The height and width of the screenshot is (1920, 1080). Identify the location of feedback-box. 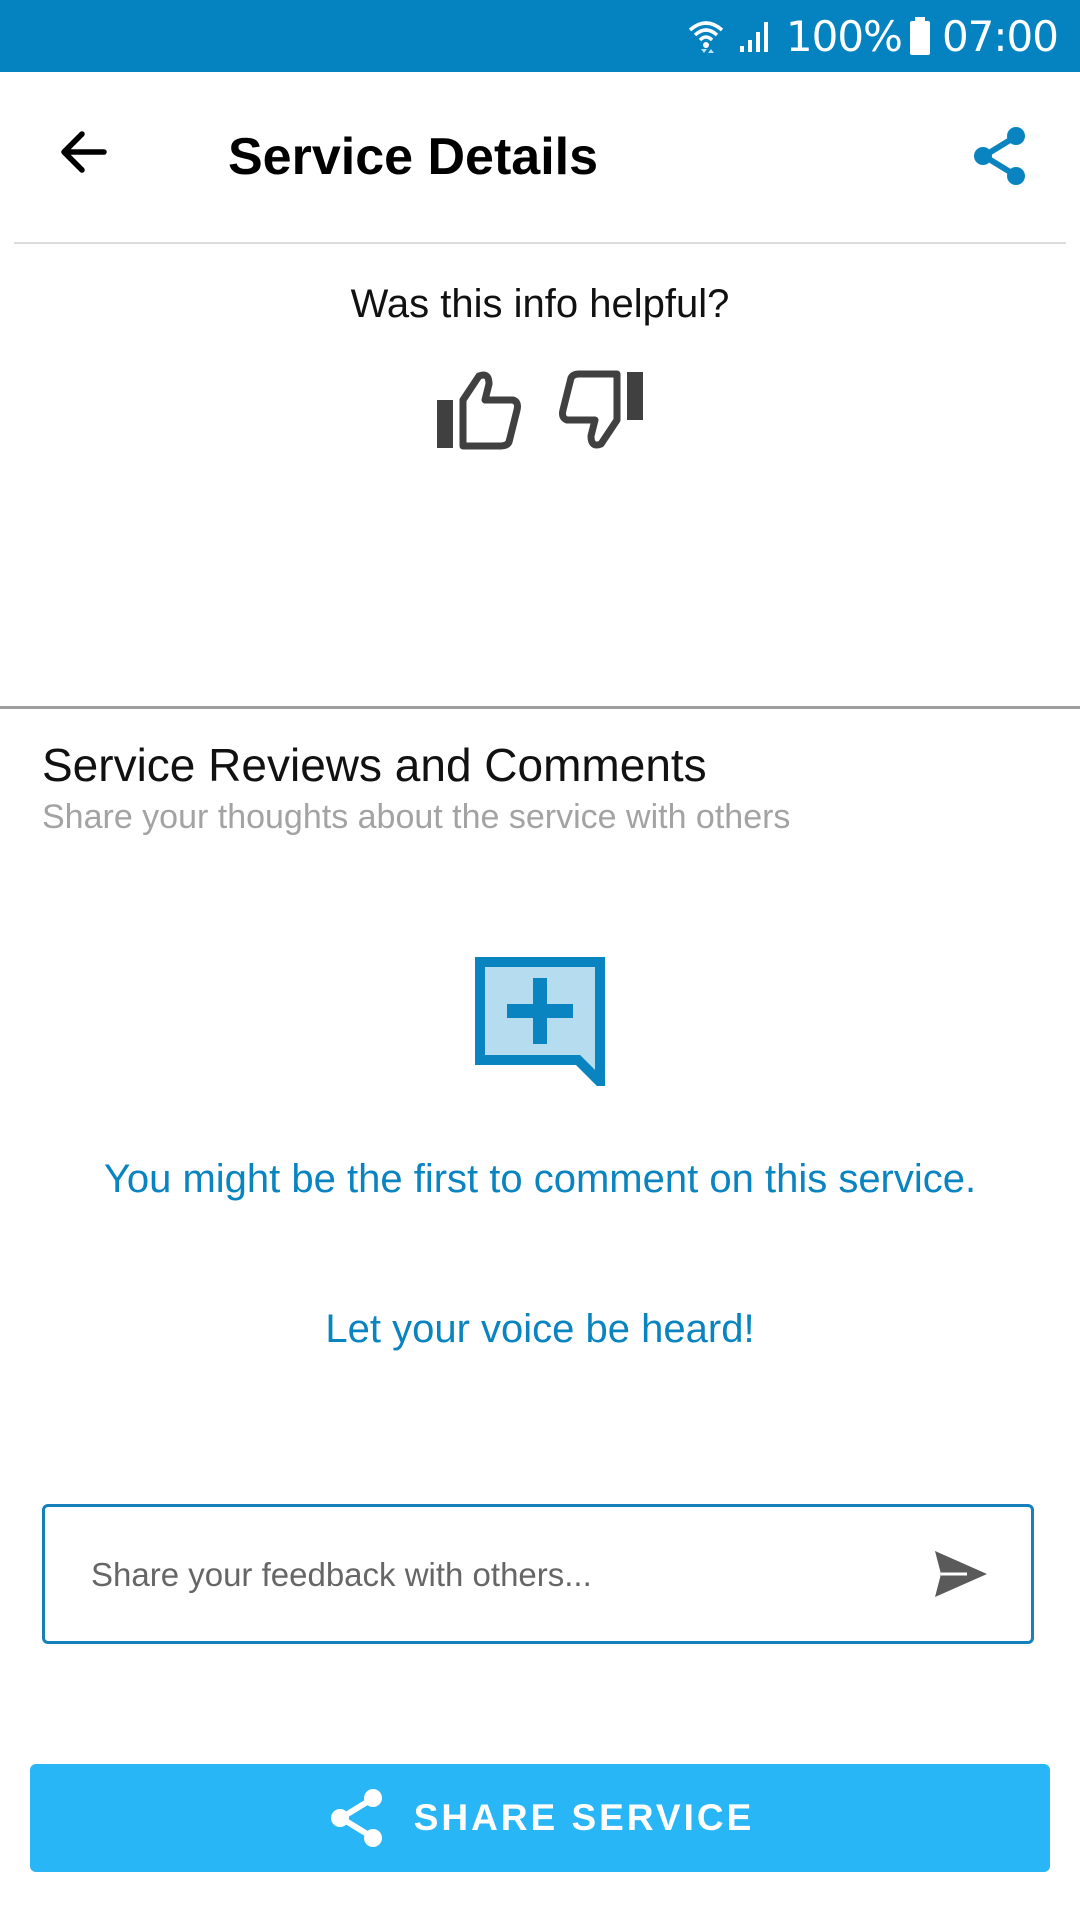
(538, 1574).